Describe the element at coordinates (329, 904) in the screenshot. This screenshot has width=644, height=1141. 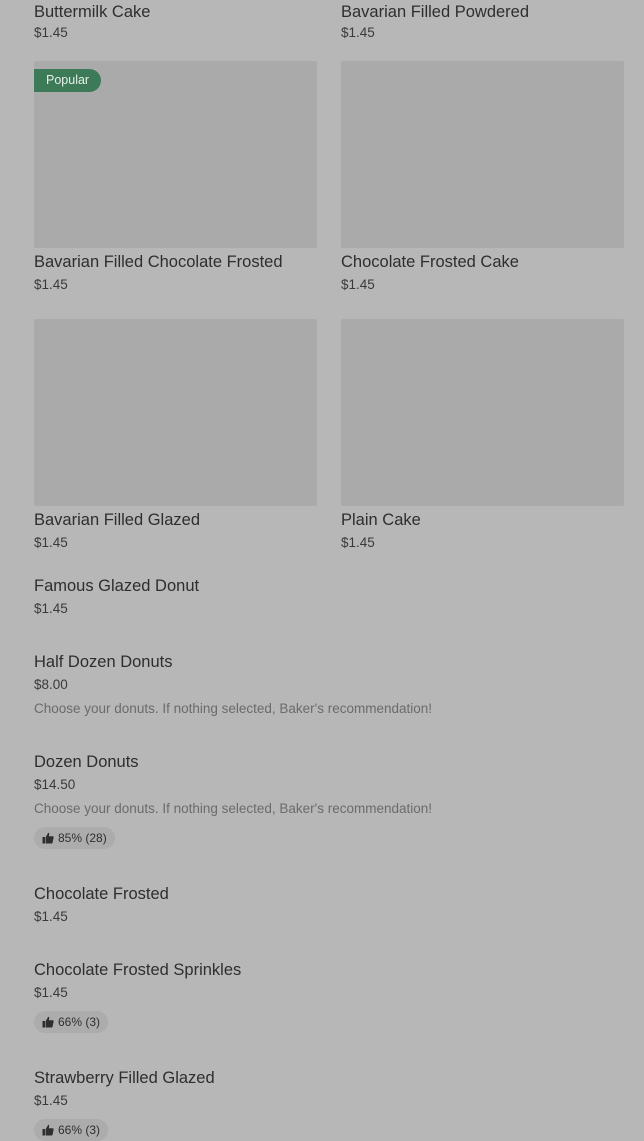
I see `list-item: Chocolate Frosted $1.45` at that location.